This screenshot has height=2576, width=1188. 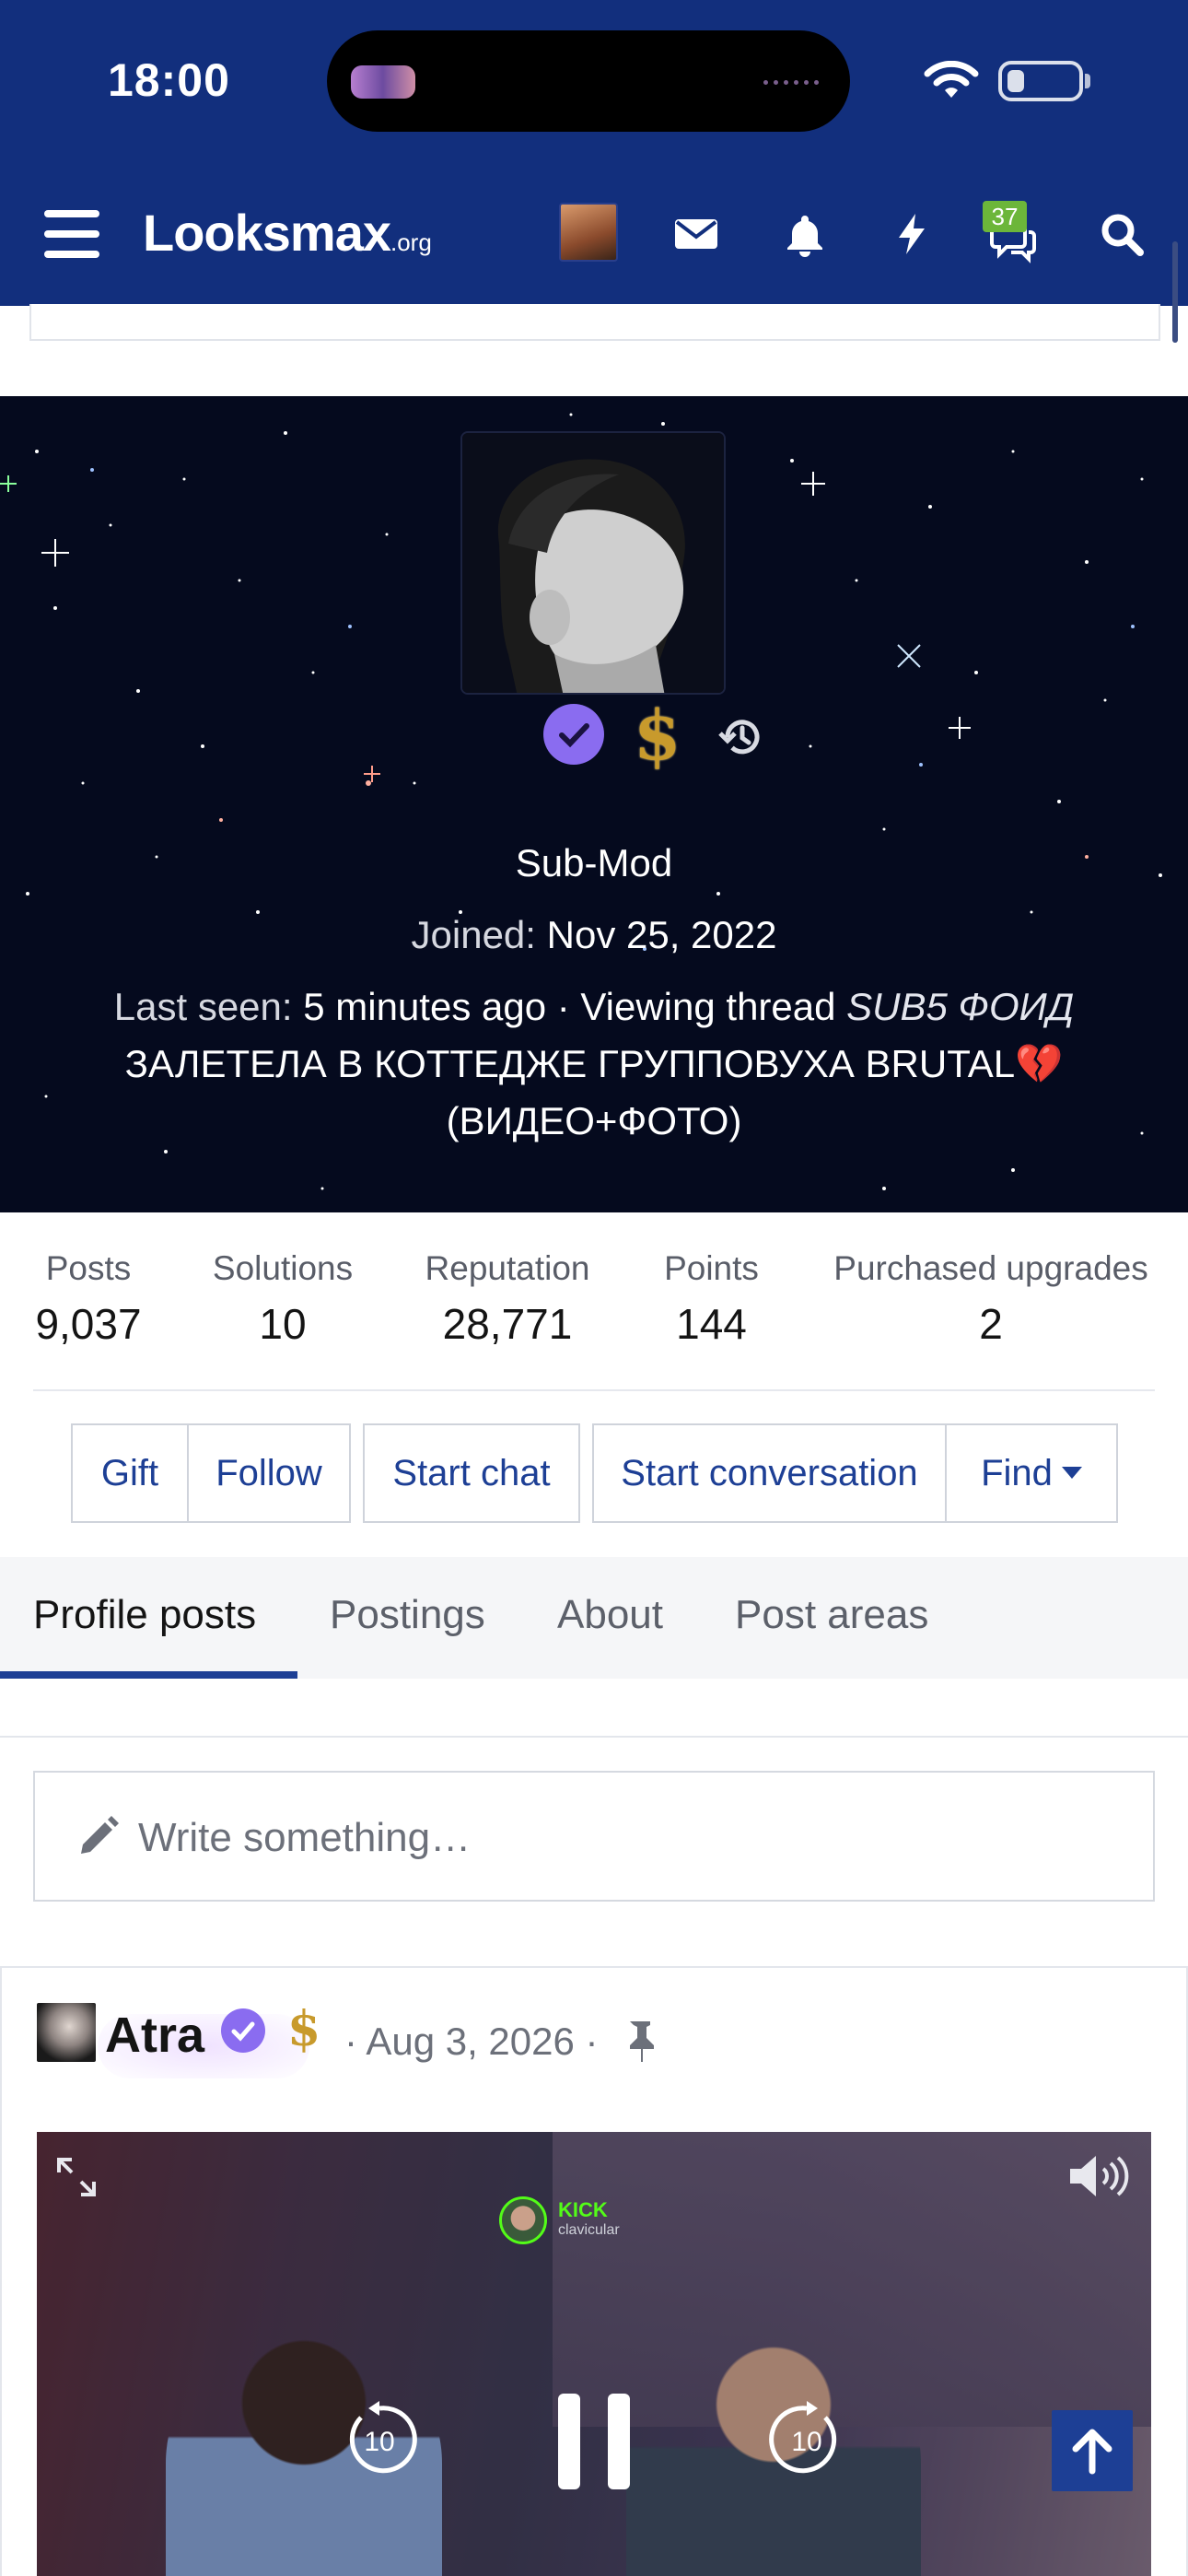 What do you see at coordinates (269, 1473) in the screenshot?
I see `follow-button: Follow` at bounding box center [269, 1473].